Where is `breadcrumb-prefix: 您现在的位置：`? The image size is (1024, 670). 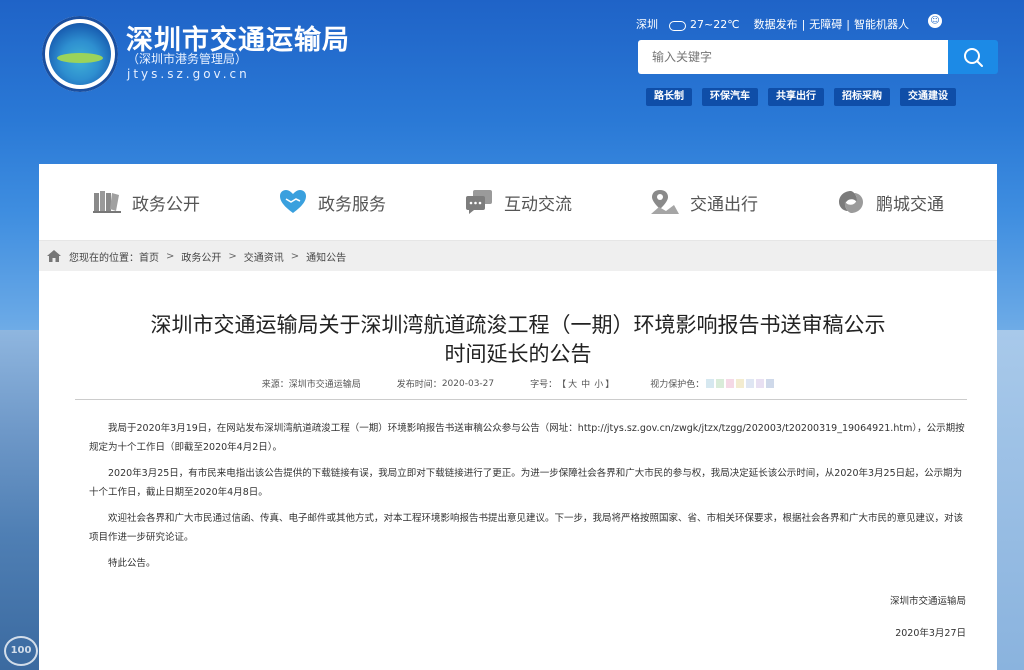
breadcrumb-prefix: 您现在的位置： is located at coordinates (104, 258).